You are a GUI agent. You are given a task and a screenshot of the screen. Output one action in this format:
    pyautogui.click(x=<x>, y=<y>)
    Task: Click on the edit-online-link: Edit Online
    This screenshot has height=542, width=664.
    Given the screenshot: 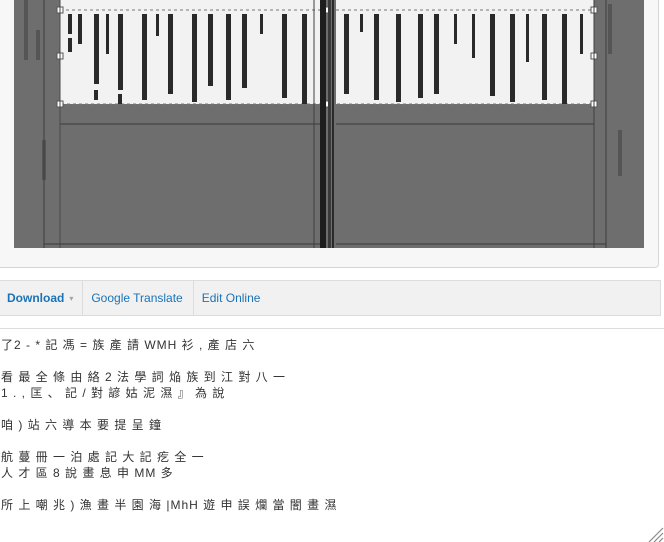 What is the action you would take?
    pyautogui.click(x=232, y=298)
    